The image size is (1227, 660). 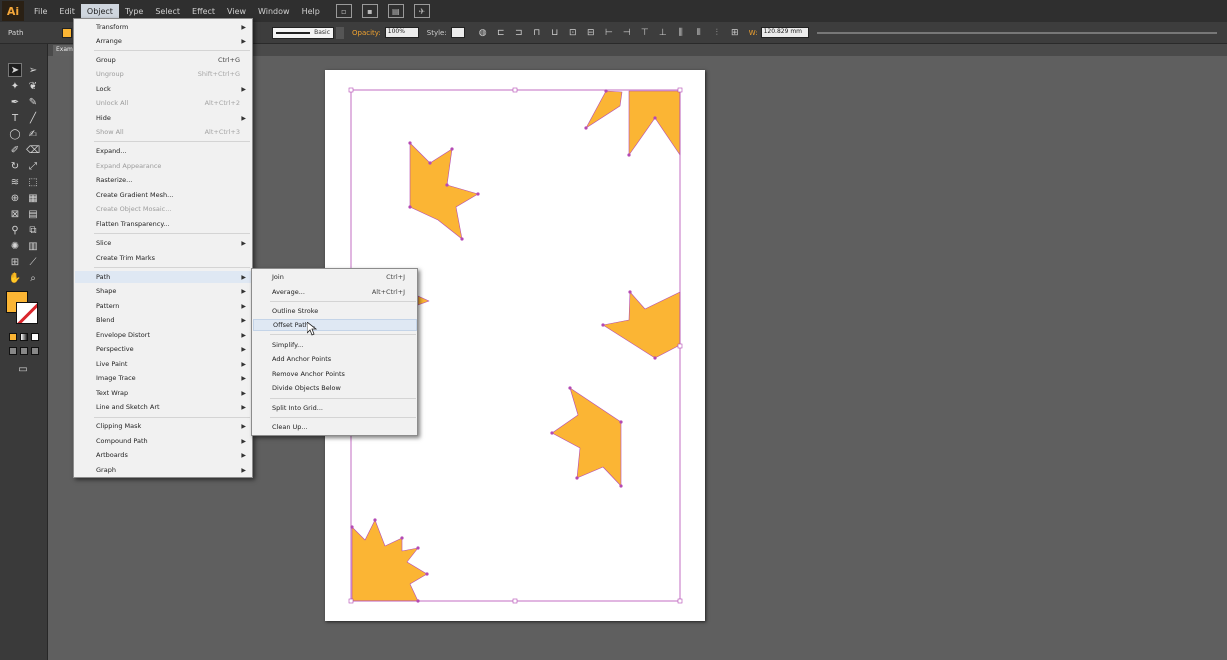 I want to click on menu-item-create-trim-marks: Create Trim Marks, so click(x=163, y=258).